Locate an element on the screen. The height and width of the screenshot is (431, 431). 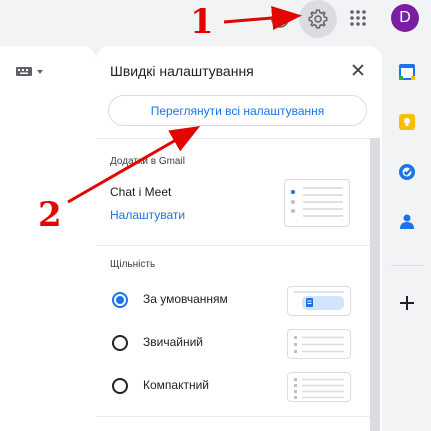
density-section-label: Щільність is located at coordinates (133, 264).